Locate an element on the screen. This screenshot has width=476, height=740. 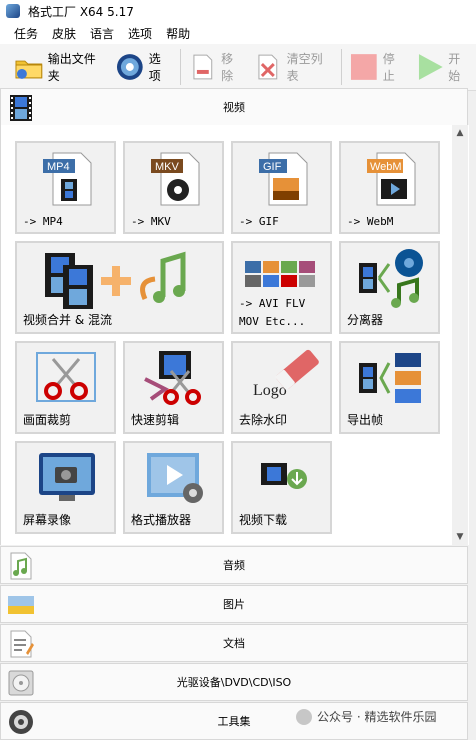
section-audio: 音频 is located at coordinates (234, 565).